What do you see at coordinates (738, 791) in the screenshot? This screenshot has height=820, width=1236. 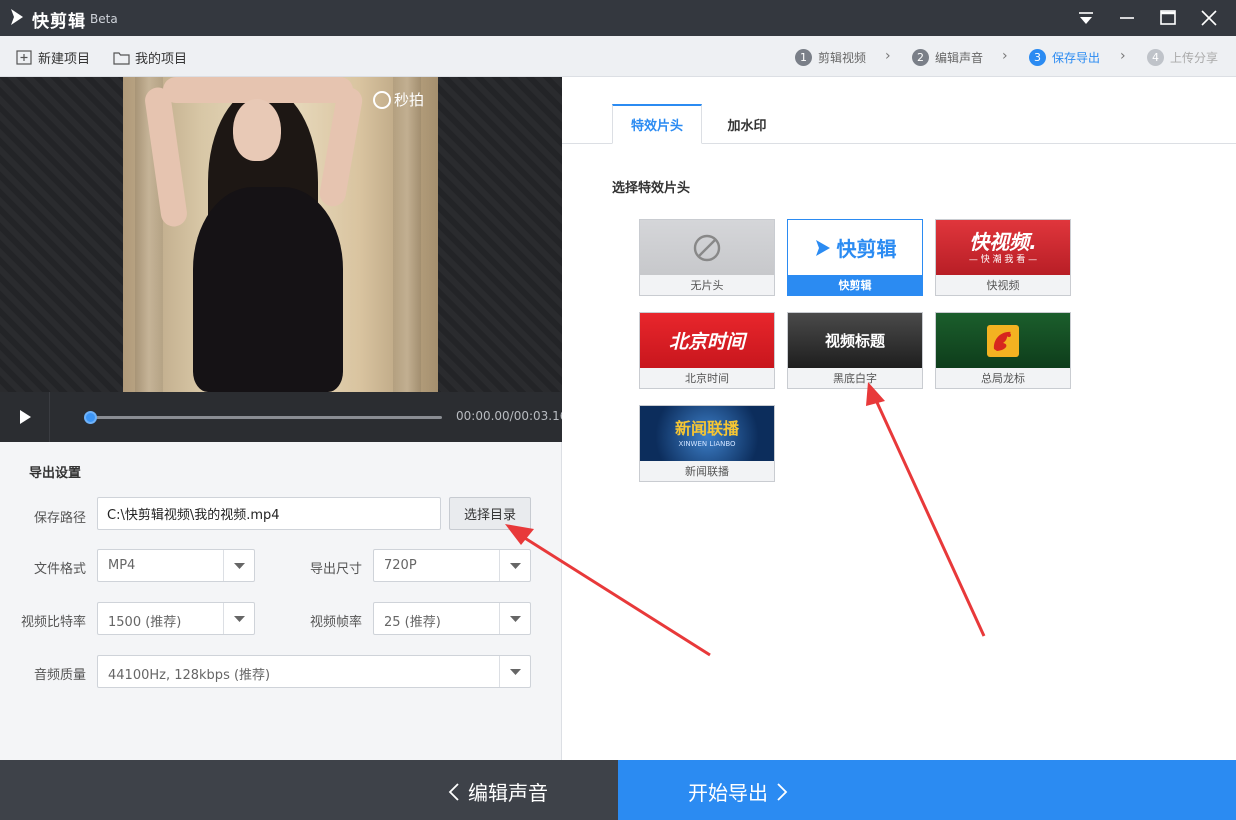 I see `start-export-button: 开始导出` at bounding box center [738, 791].